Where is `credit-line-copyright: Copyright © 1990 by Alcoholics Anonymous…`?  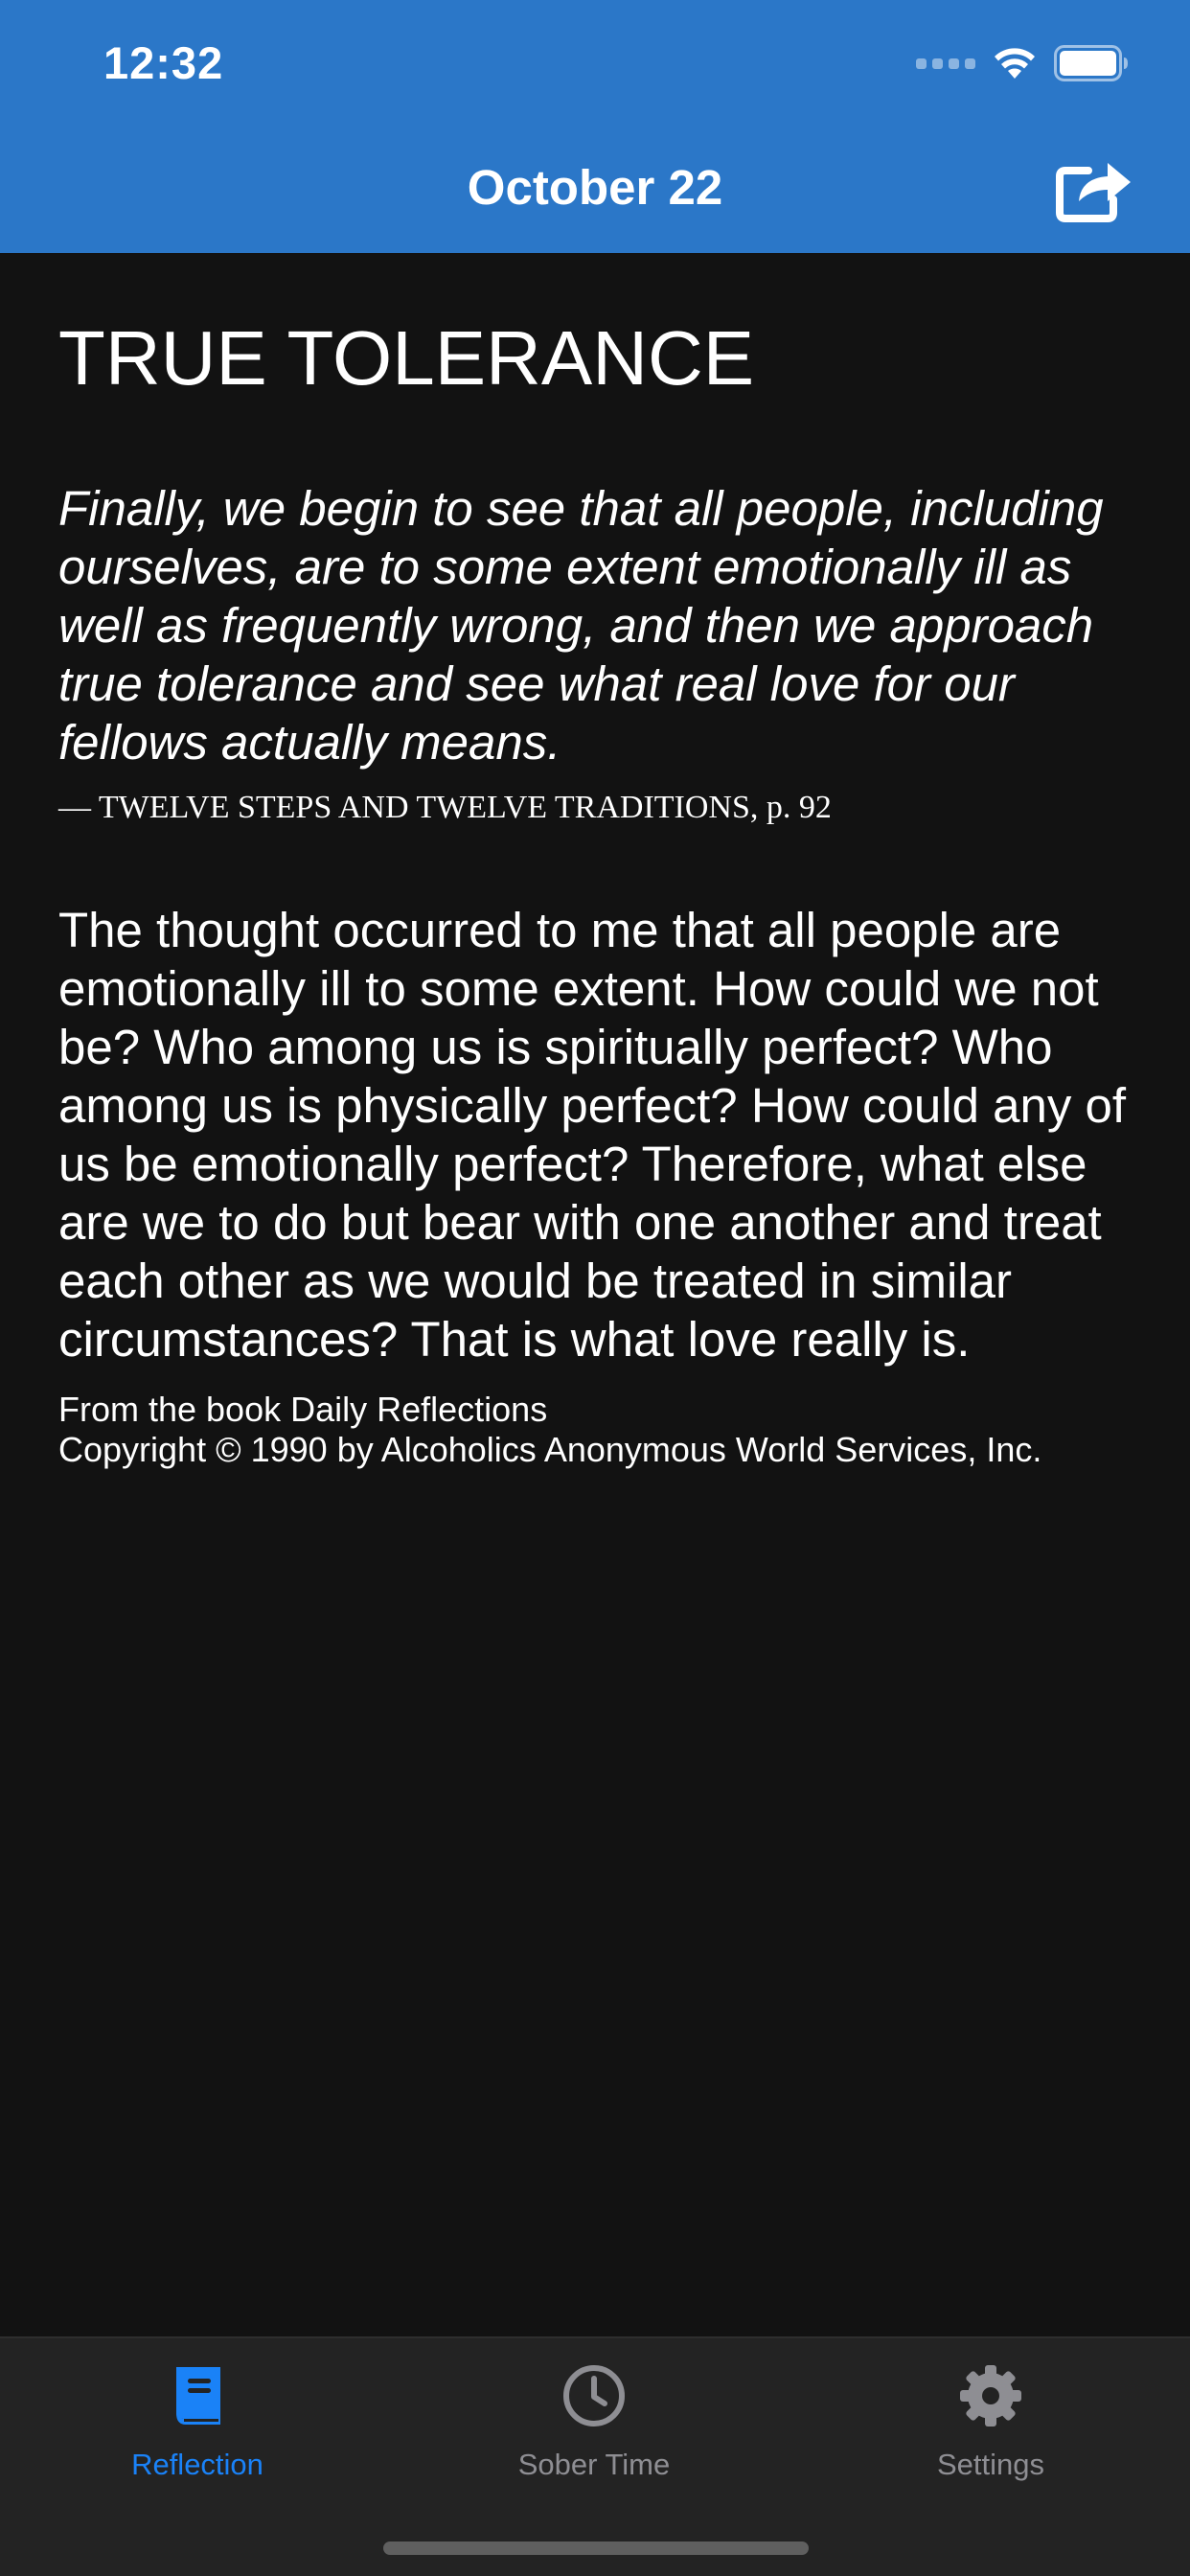
credit-line-copyright: Copyright © 1990 by Alcoholics Anonymous… is located at coordinates (550, 1449).